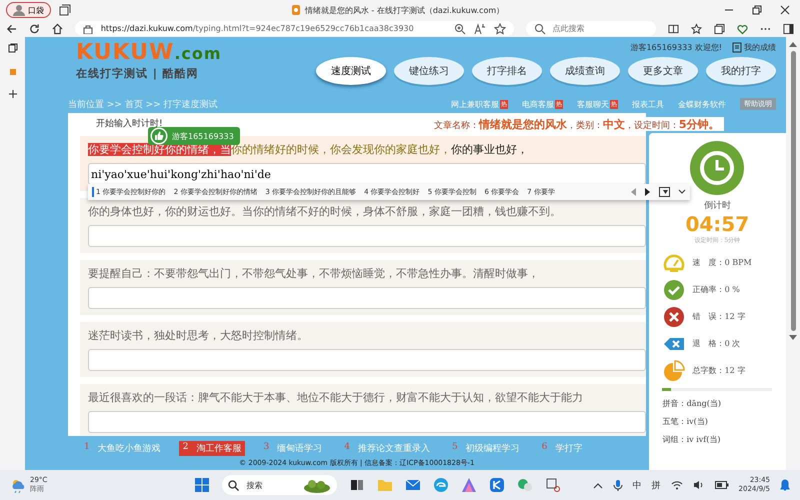 The height and width of the screenshot is (500, 800). I want to click on person-icon, so click(19, 10).